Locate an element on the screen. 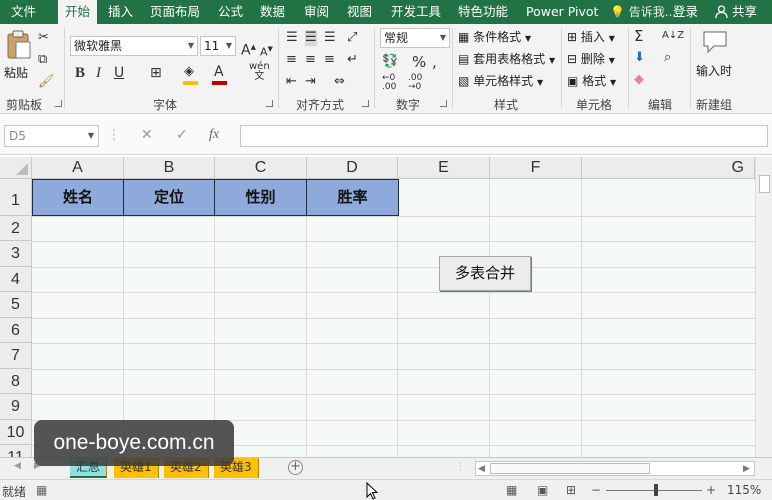 The image size is (772, 500). tab-file: 文件 is located at coordinates (23, 12).